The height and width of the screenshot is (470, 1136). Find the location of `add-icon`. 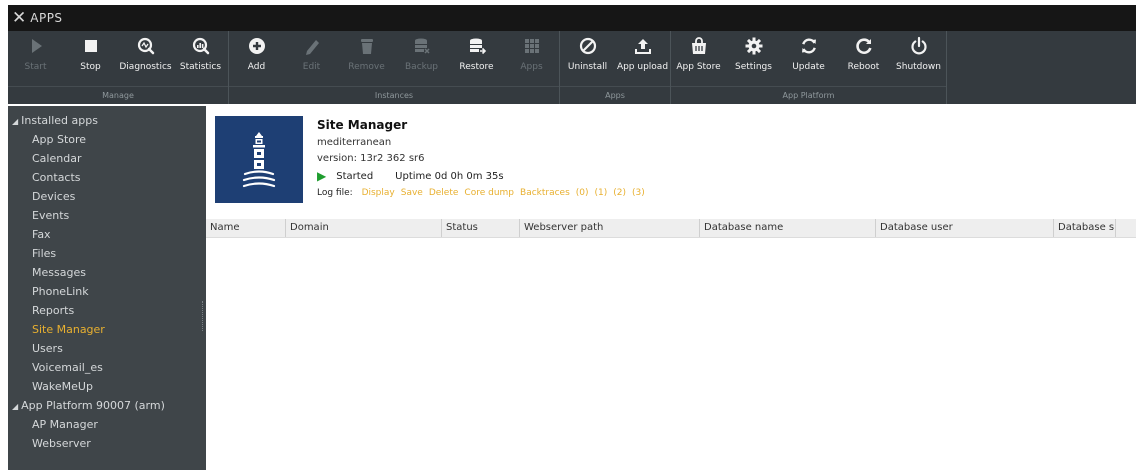

add-icon is located at coordinates (257, 46).